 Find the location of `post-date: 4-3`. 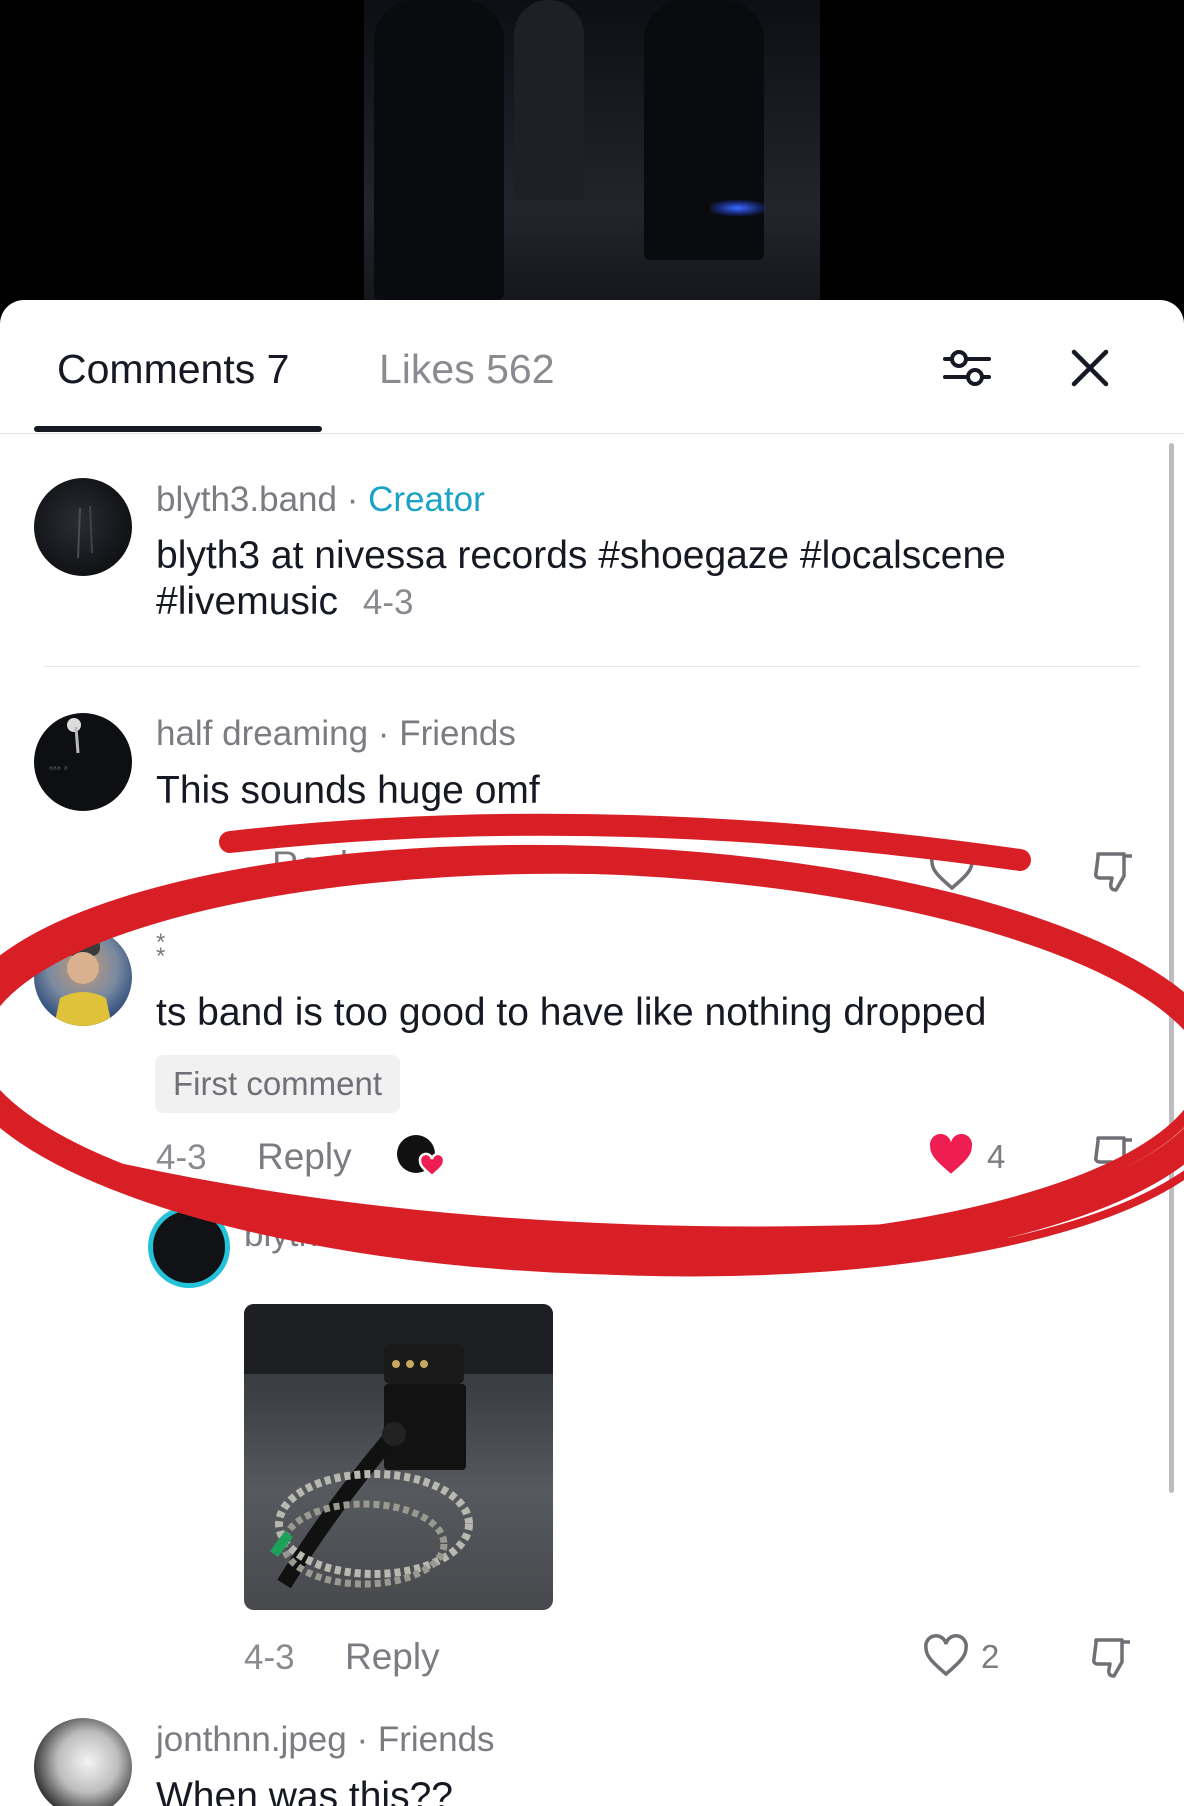

post-date: 4-3 is located at coordinates (388, 602).